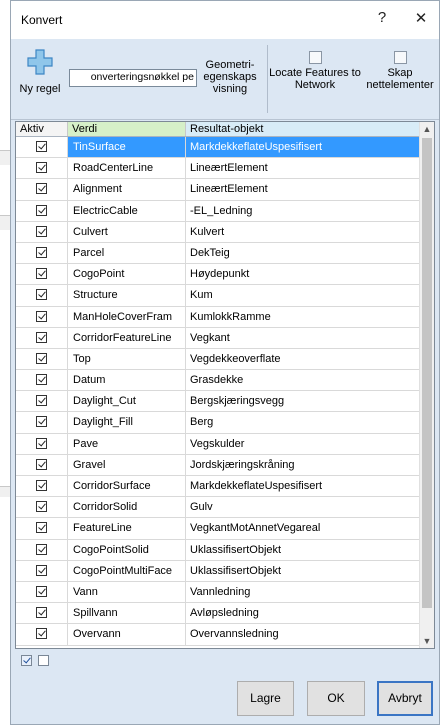 The width and height of the screenshot is (442, 727). I want to click on verdi-cell: Gravel, so click(127, 464).